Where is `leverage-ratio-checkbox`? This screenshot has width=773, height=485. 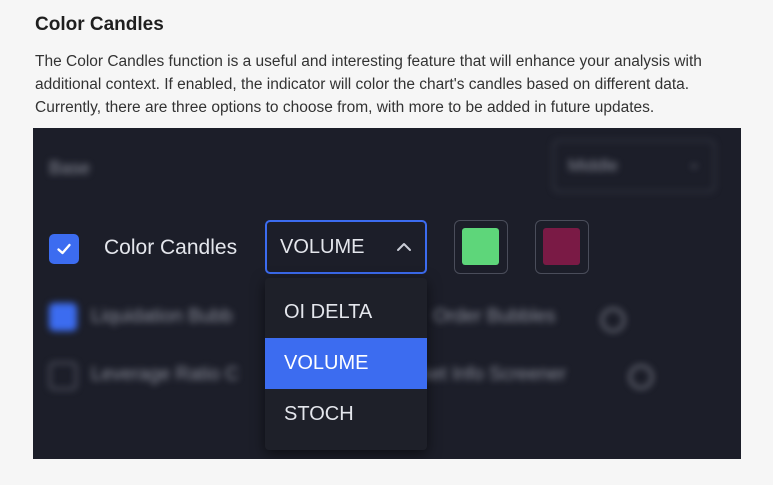
leverage-ratio-checkbox is located at coordinates (63, 376).